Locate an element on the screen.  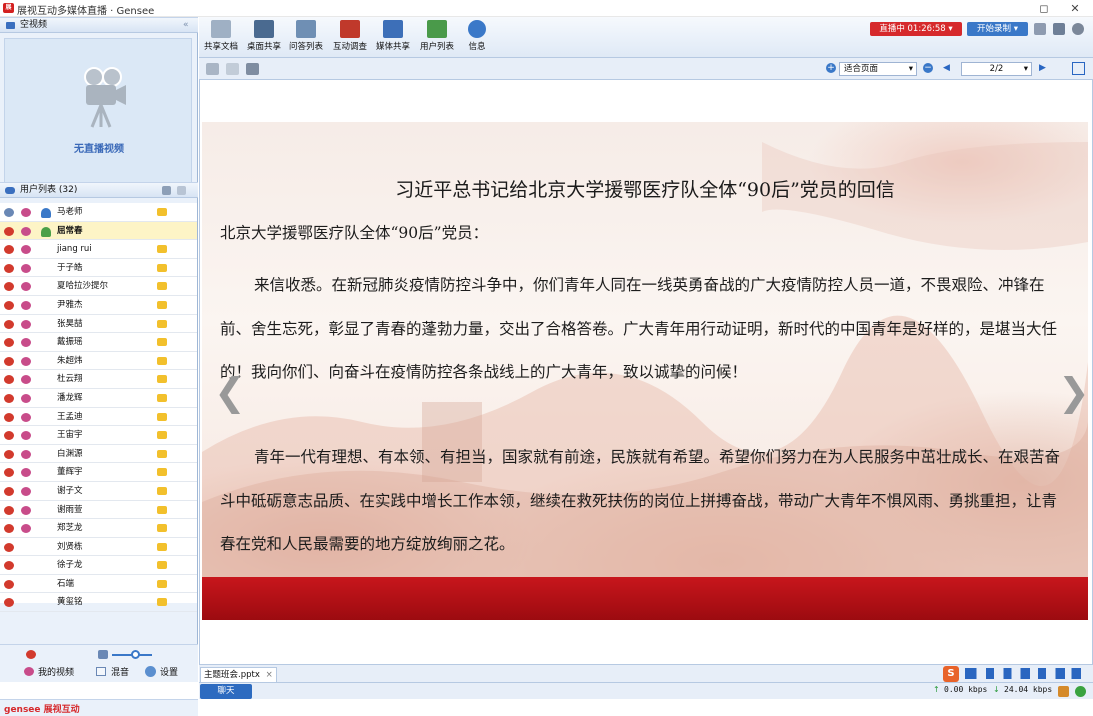
user-row: 夏哈拉沙提尔 is located at coordinates (98, 286).